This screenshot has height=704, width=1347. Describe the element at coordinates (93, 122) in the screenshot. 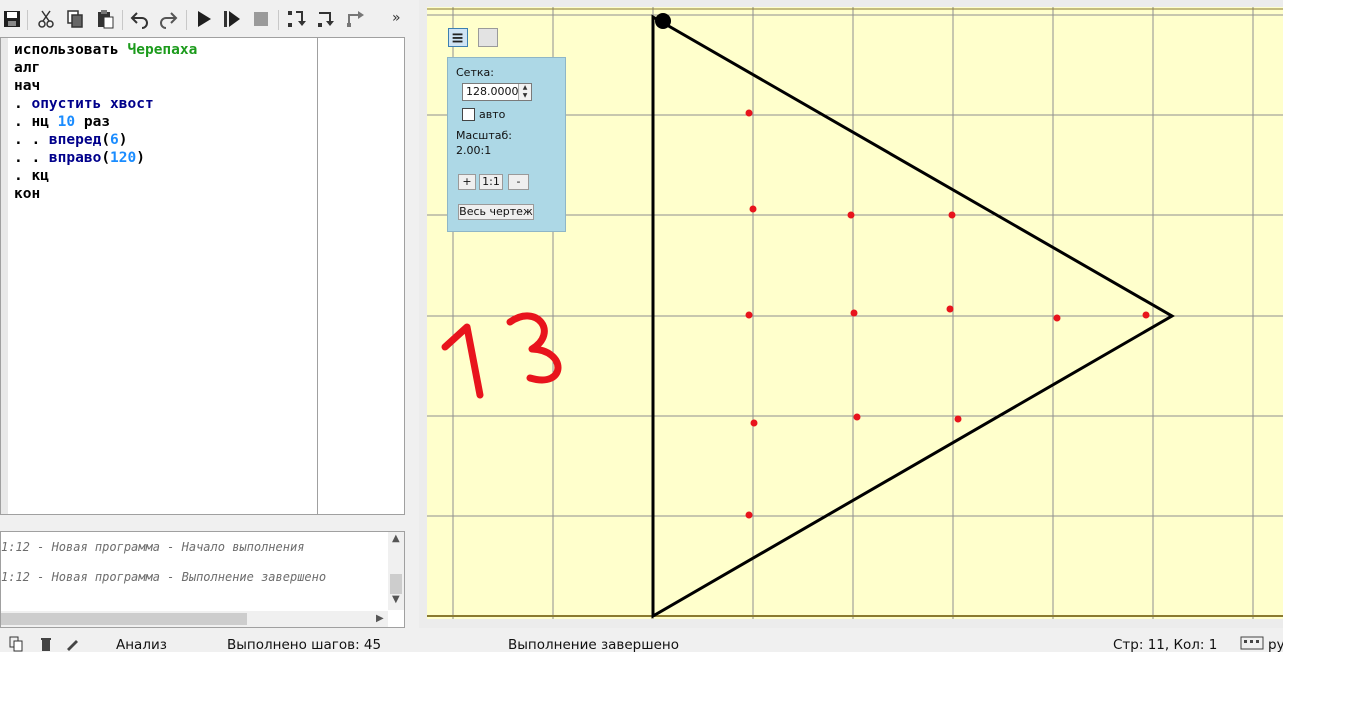

I see `code-token: раз` at that location.